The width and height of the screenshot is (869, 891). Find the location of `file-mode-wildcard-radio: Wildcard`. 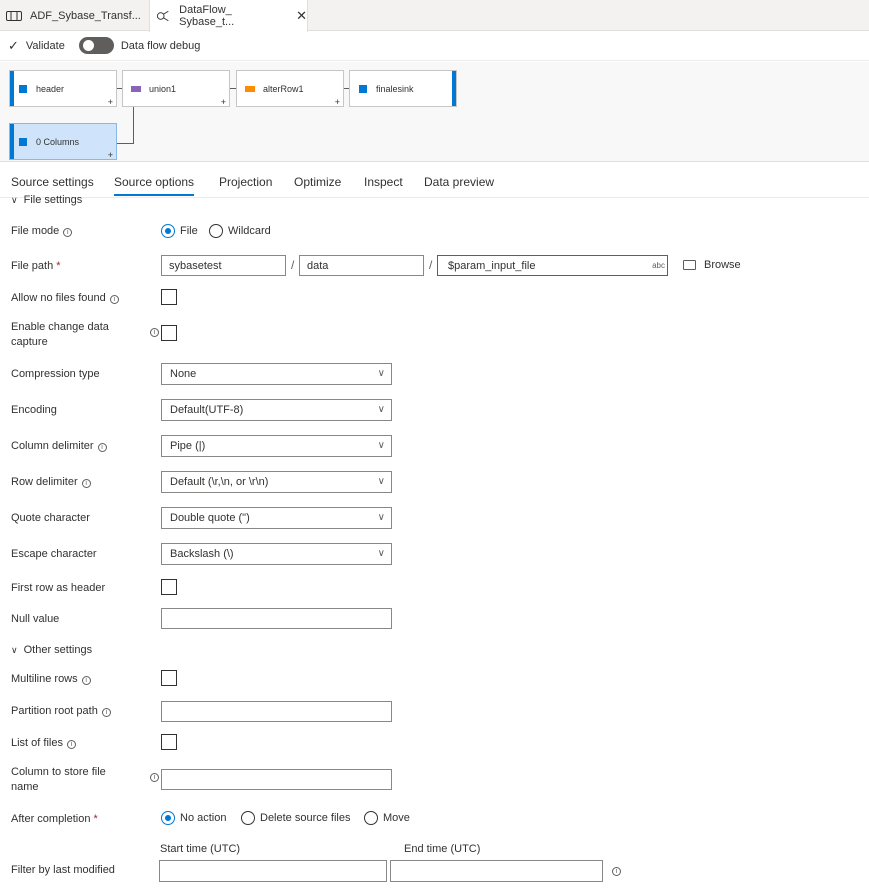

file-mode-wildcard-radio: Wildcard is located at coordinates (240, 231).